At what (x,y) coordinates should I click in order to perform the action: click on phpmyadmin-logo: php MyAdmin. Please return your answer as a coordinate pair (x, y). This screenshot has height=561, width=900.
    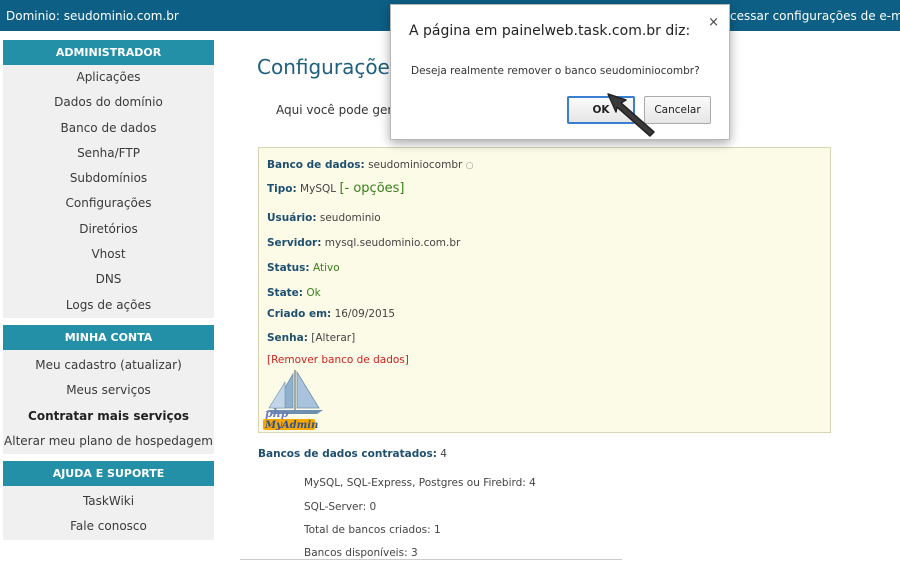
    Looking at the image, I should click on (300, 400).